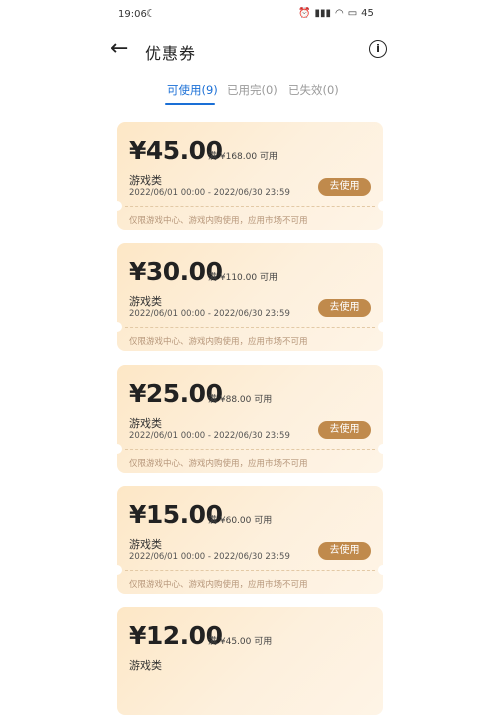  I want to click on wifi-icon: ◠, so click(339, 13).